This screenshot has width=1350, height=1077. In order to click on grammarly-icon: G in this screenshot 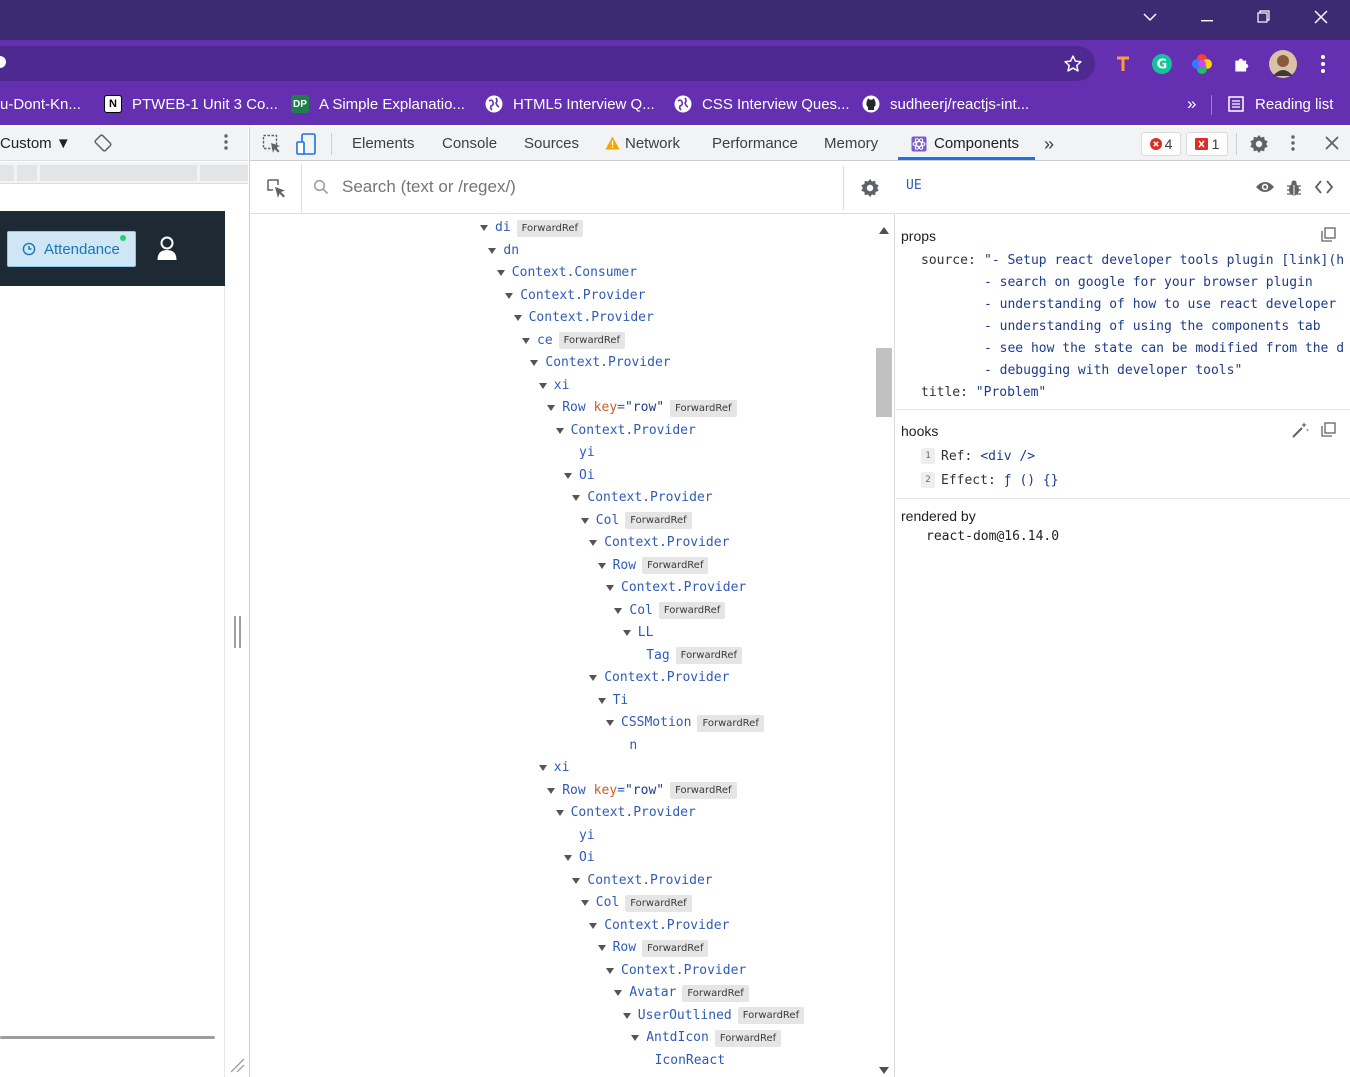, I will do `click(1162, 64)`.